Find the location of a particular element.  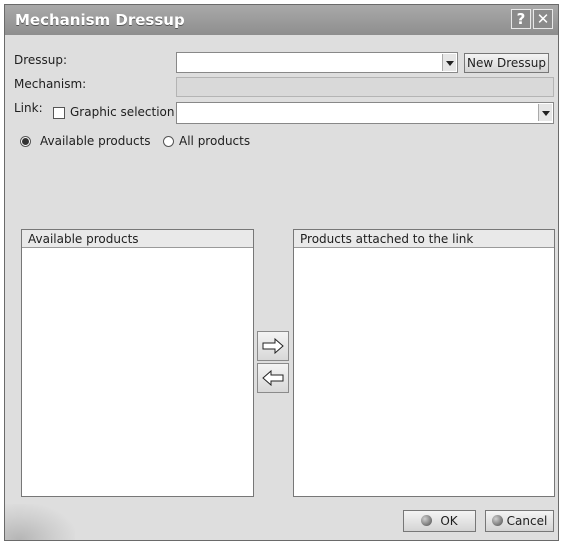

all-products-option-label: All products is located at coordinates (214, 141).